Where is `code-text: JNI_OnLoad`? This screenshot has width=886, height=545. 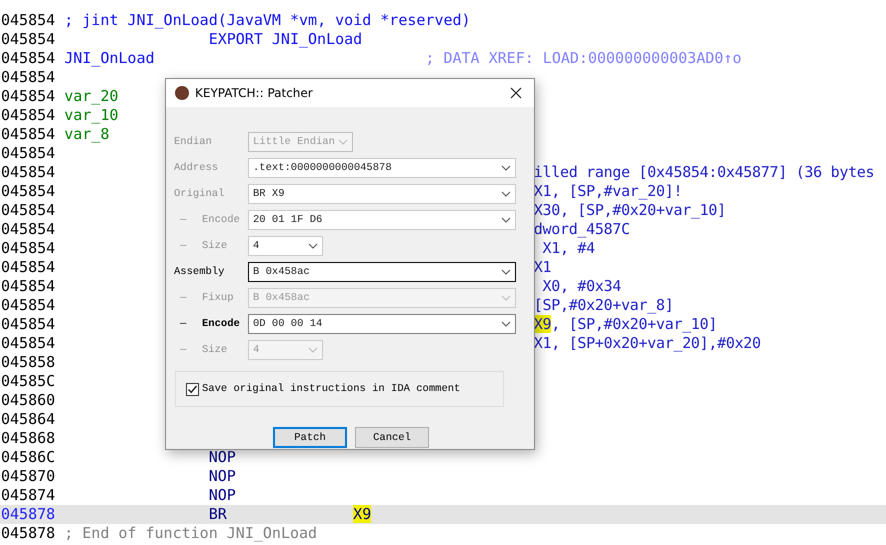
code-text: JNI_OnLoad is located at coordinates (109, 58).